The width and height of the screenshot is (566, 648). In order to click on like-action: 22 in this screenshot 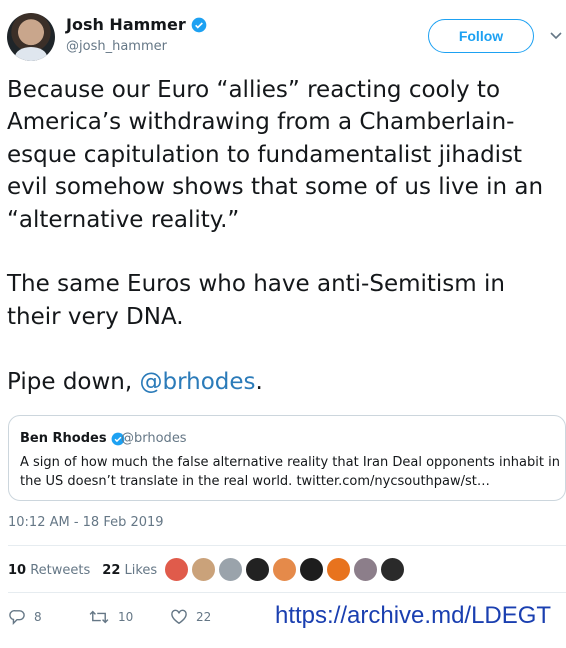, I will do `click(190, 617)`.